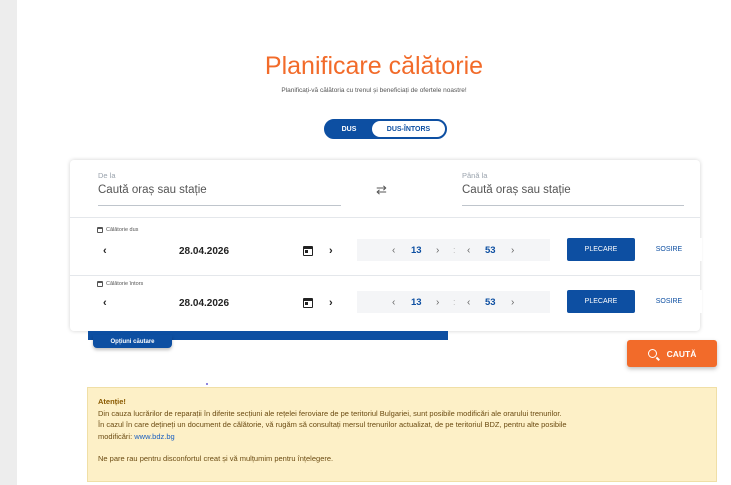 This screenshot has width=731, height=485. Describe the element at coordinates (331, 303) in the screenshot. I see `return-next-date-button: ›` at that location.